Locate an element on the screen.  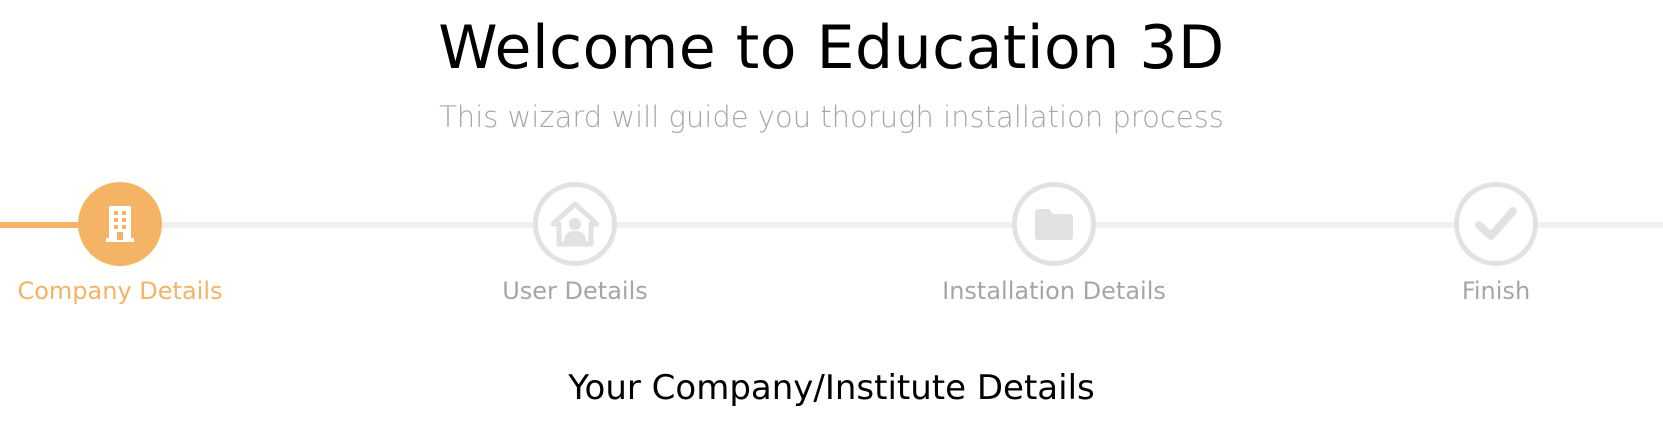
wizard-step-company-details: Company Details is located at coordinates (135, 252).